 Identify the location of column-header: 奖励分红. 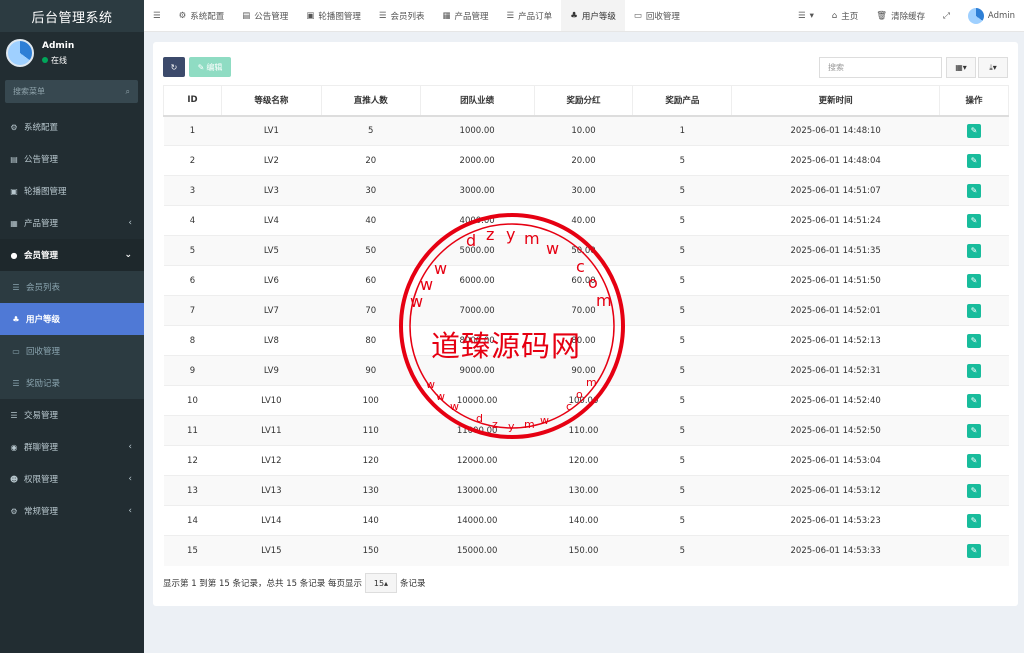
(583, 101).